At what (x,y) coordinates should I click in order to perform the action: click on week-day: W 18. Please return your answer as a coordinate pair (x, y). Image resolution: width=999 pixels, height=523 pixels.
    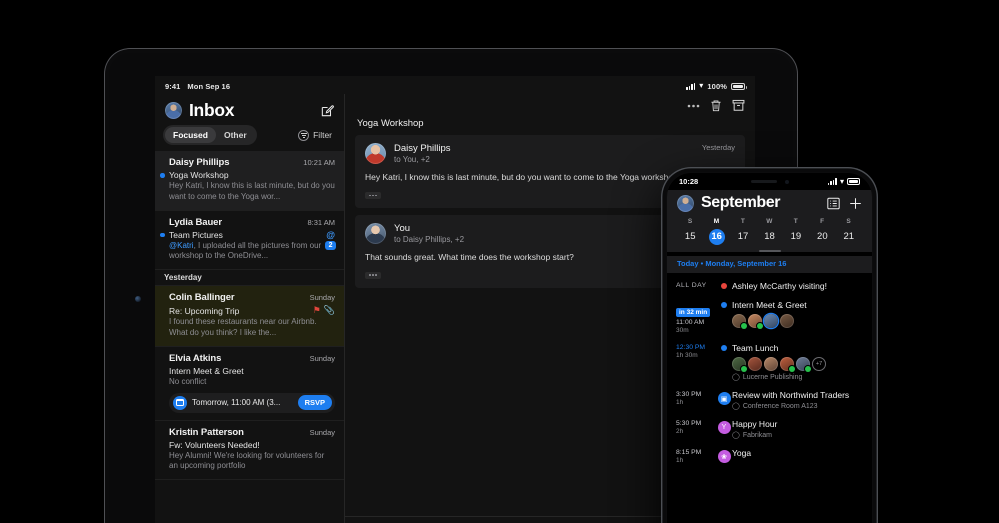
    Looking at the image, I should click on (769, 231).